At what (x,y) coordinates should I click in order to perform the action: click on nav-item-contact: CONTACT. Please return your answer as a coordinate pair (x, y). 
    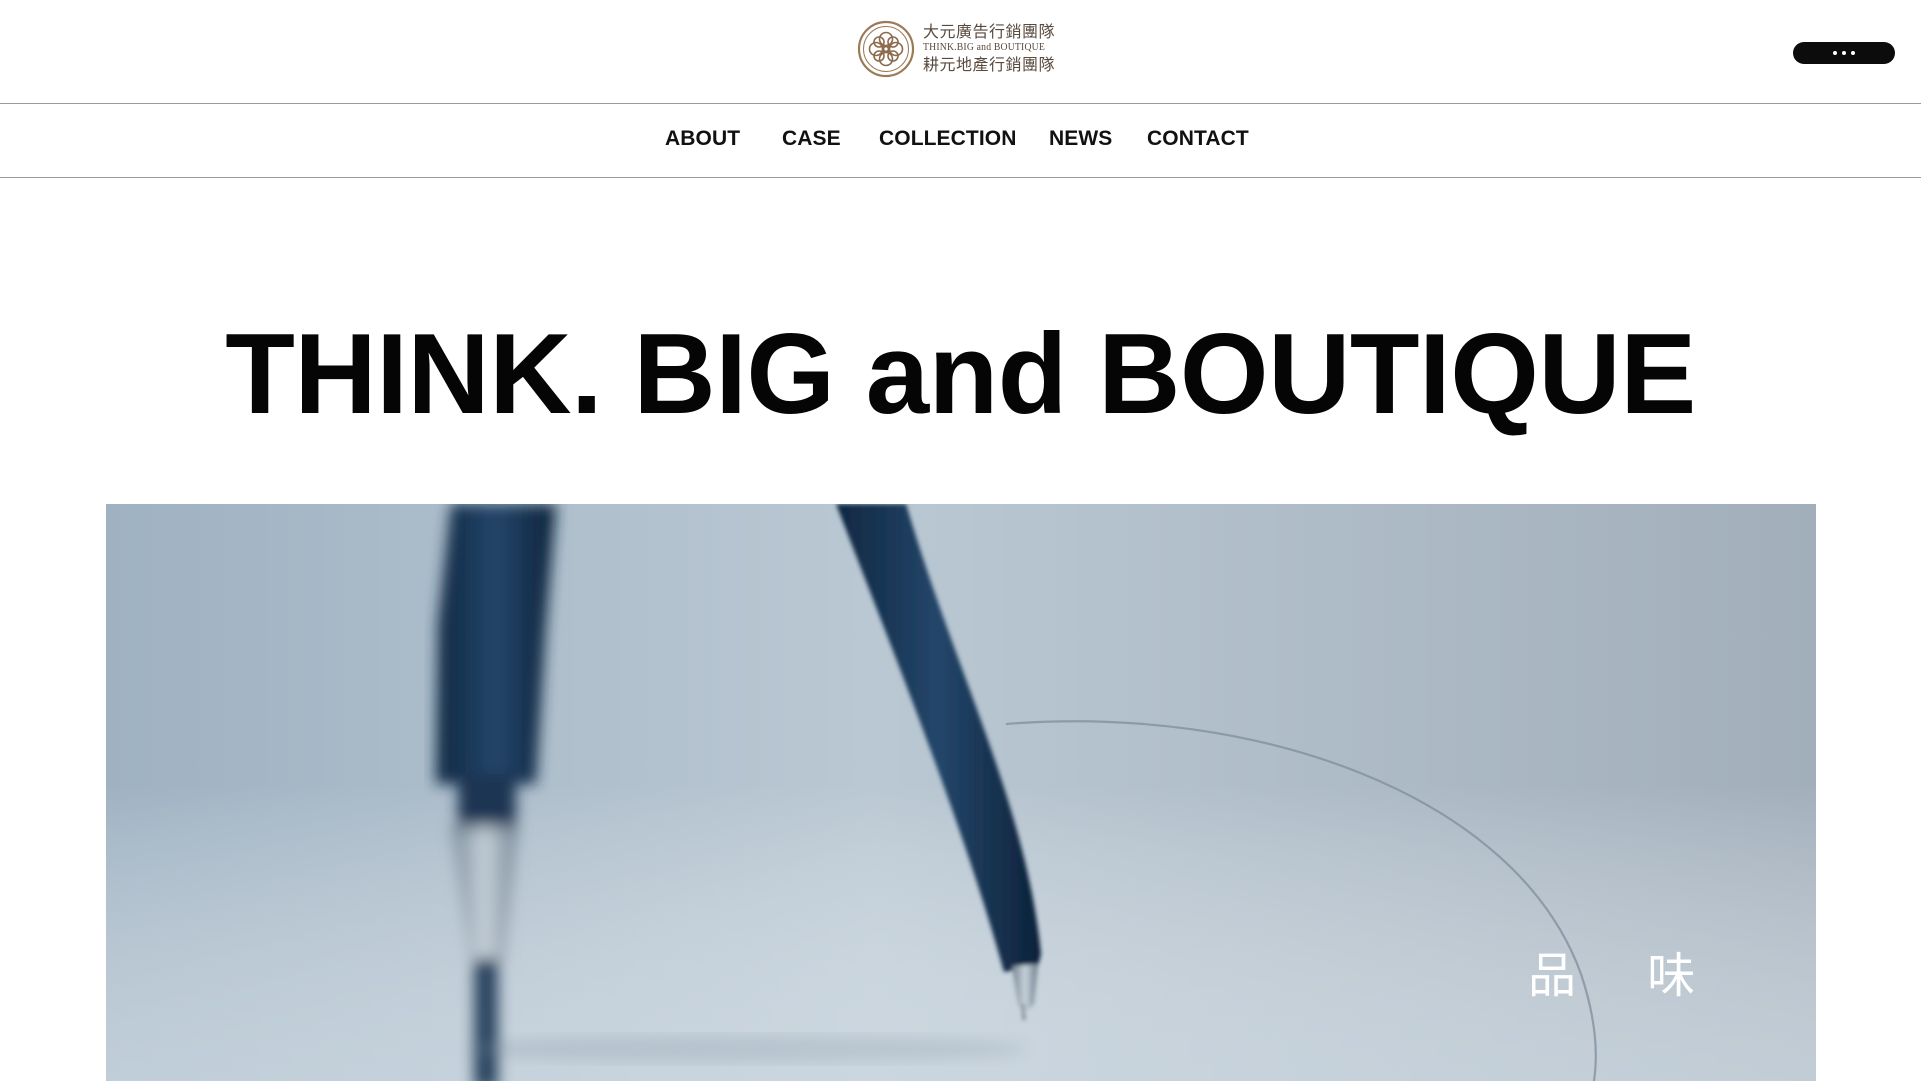
    Looking at the image, I should click on (1198, 139).